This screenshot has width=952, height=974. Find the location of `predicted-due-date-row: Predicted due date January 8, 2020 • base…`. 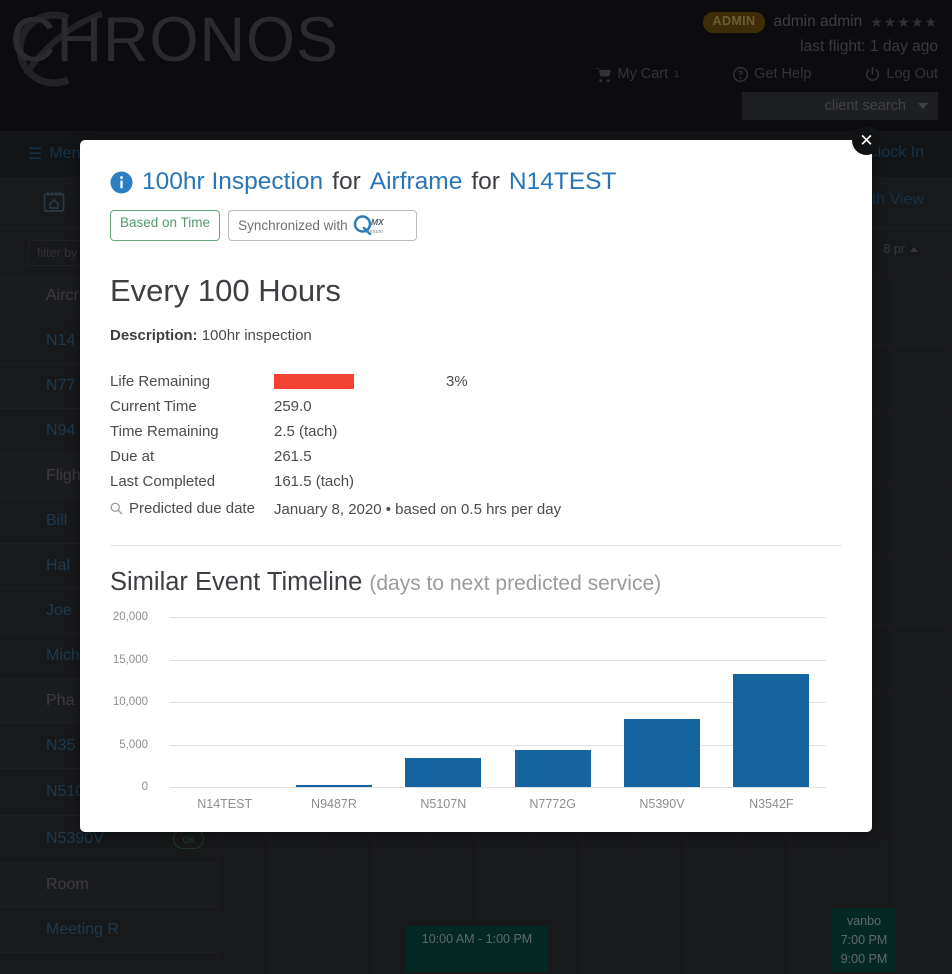

predicted-due-date-row: Predicted due date January 8, 2020 • base… is located at coordinates (390, 508).